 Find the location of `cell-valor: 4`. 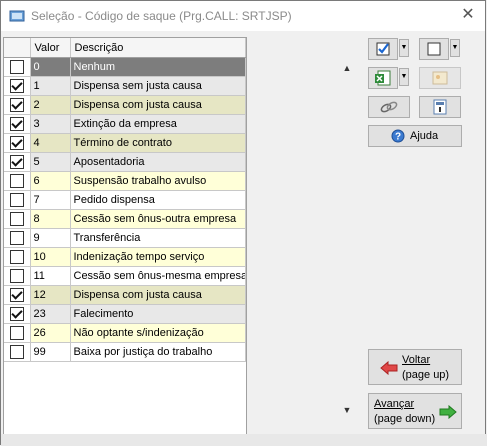

cell-valor: 4 is located at coordinates (50, 143).